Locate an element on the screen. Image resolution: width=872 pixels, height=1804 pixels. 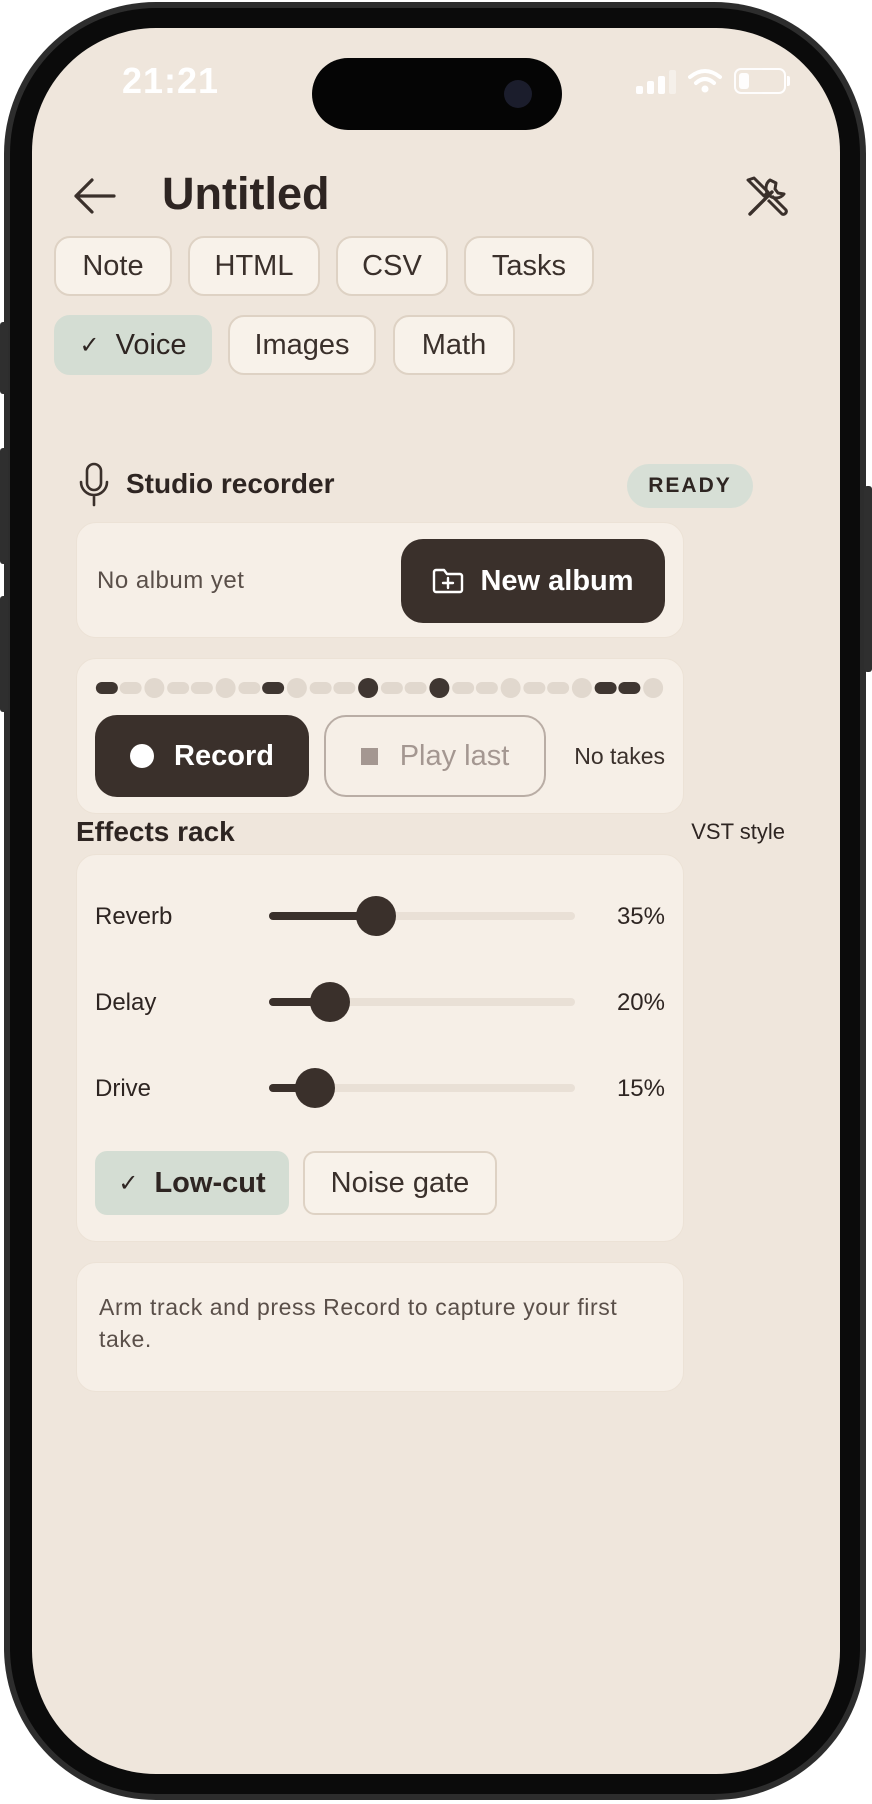
header: Untitled is located at coordinates (436, 198).